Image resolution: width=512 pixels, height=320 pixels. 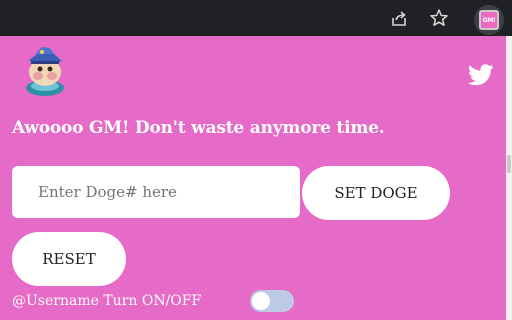 What do you see at coordinates (509, 178) in the screenshot?
I see `page-scrollbar` at bounding box center [509, 178].